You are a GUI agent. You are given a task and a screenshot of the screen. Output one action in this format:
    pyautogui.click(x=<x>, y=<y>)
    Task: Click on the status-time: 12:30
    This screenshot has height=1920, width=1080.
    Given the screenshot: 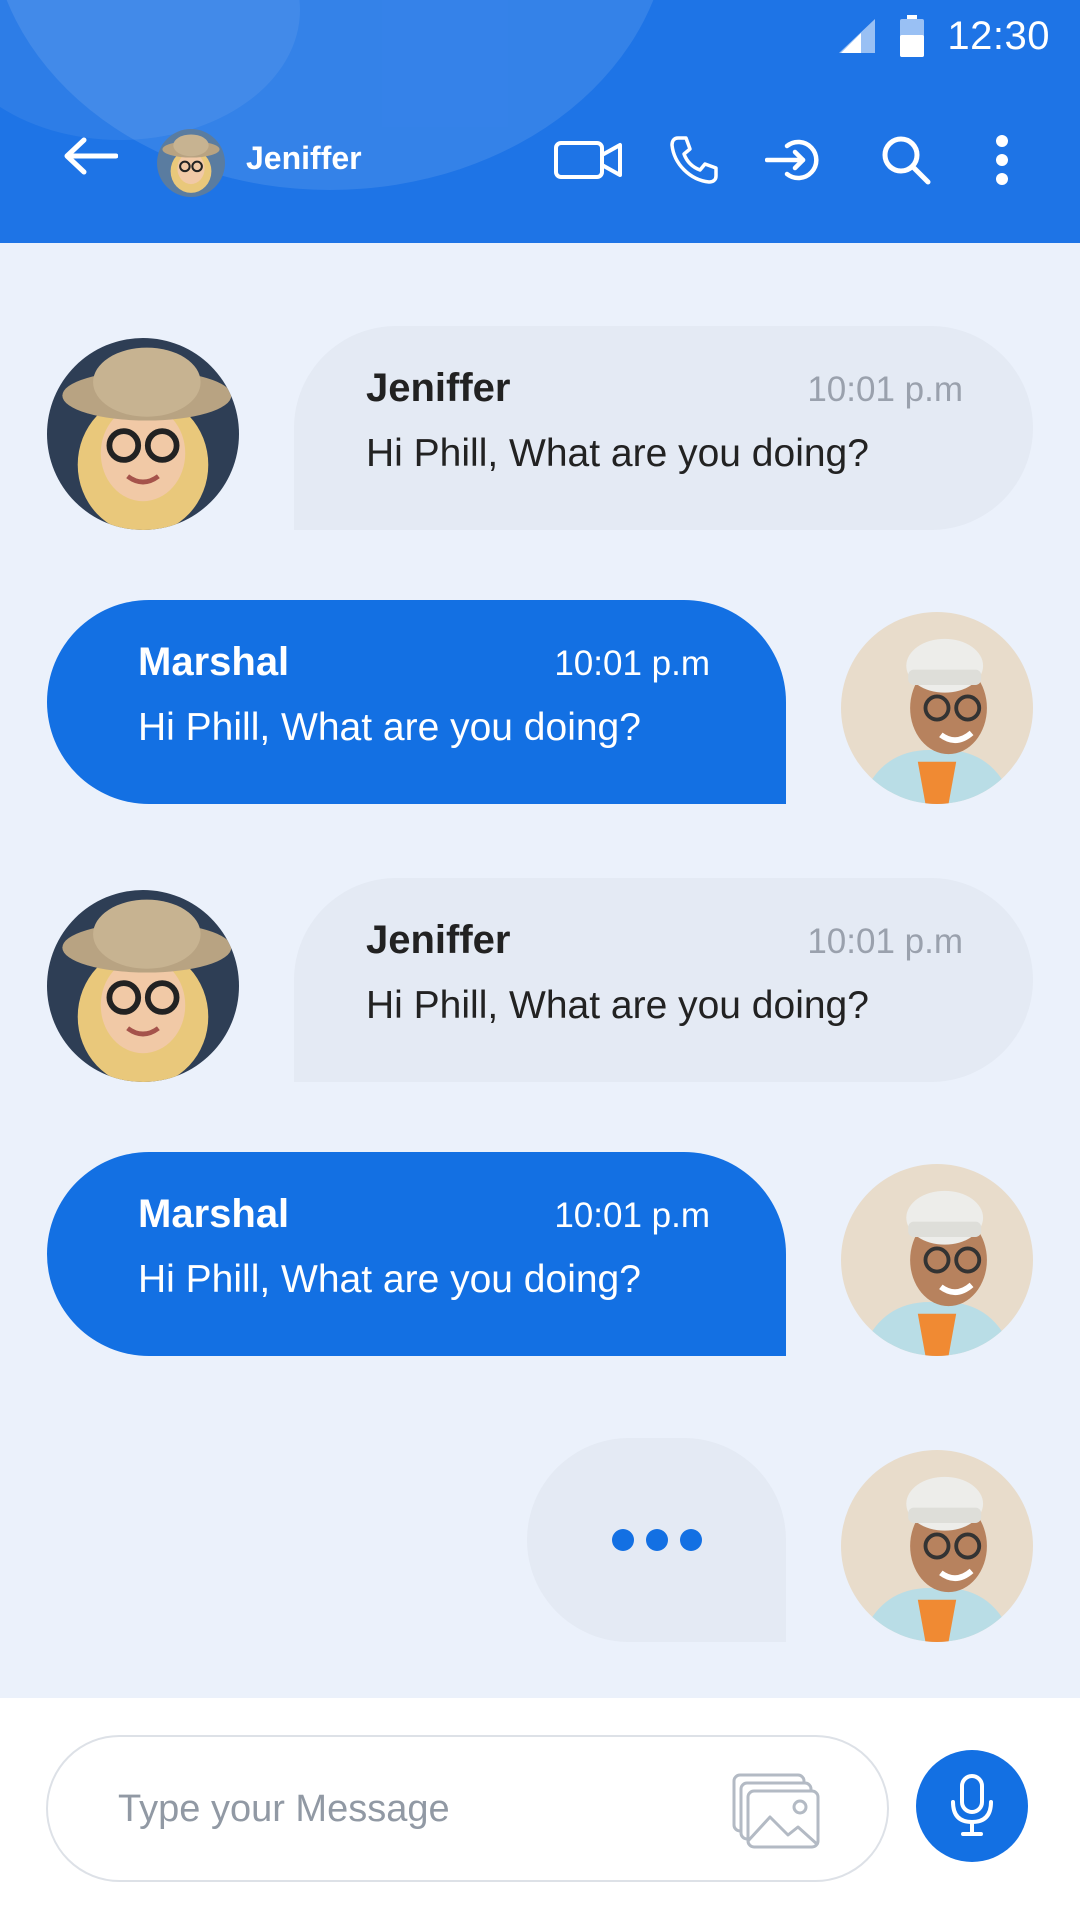 What is the action you would take?
    pyautogui.click(x=998, y=35)
    